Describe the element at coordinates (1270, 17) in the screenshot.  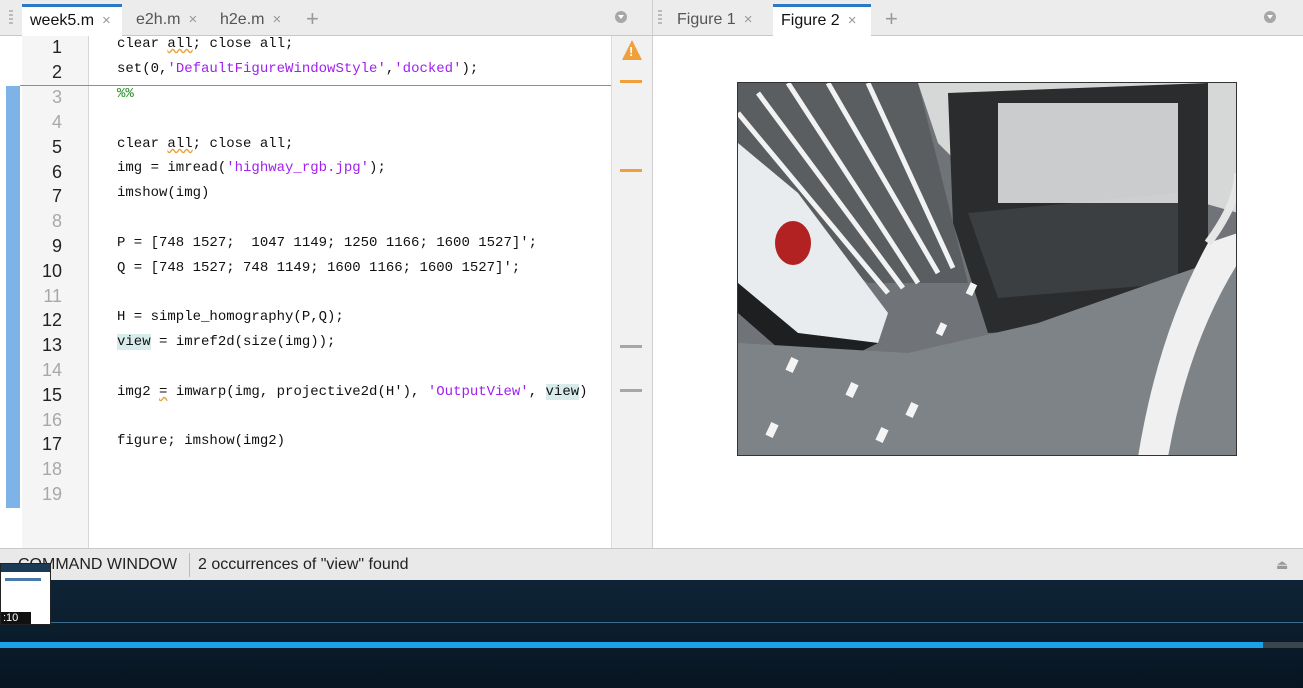
I see `figure-menu-icon` at that location.